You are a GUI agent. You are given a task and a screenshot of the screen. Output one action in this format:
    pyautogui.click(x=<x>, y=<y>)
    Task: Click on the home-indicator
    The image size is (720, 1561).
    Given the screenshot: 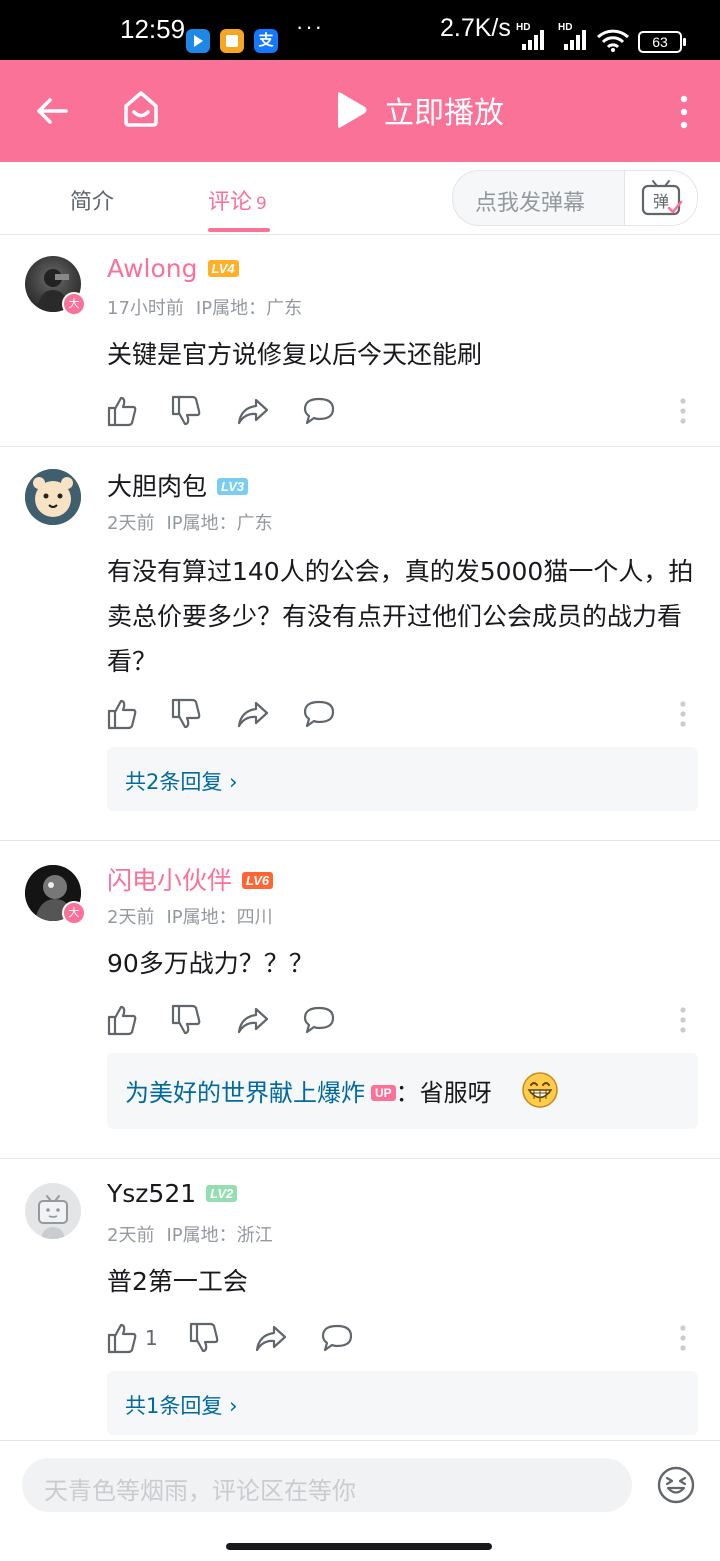 What is the action you would take?
    pyautogui.click(x=359, y=1546)
    